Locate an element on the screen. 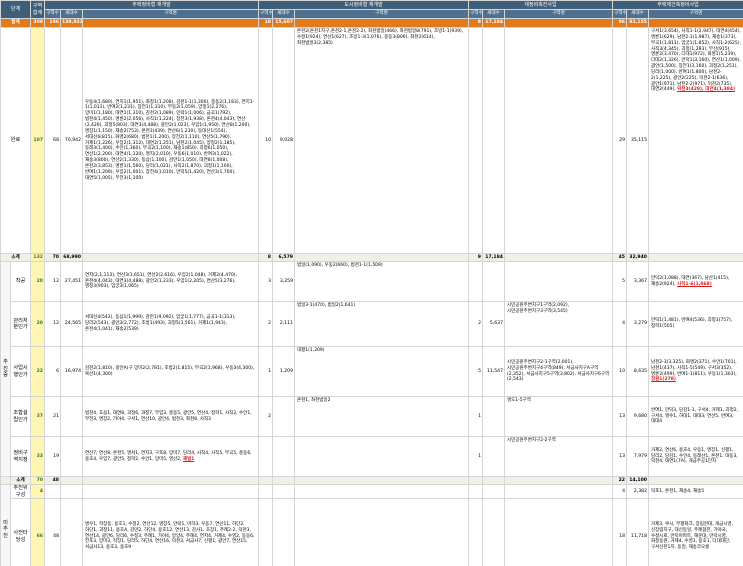  completed-s2-count: 10 is located at coordinates (265, 140).